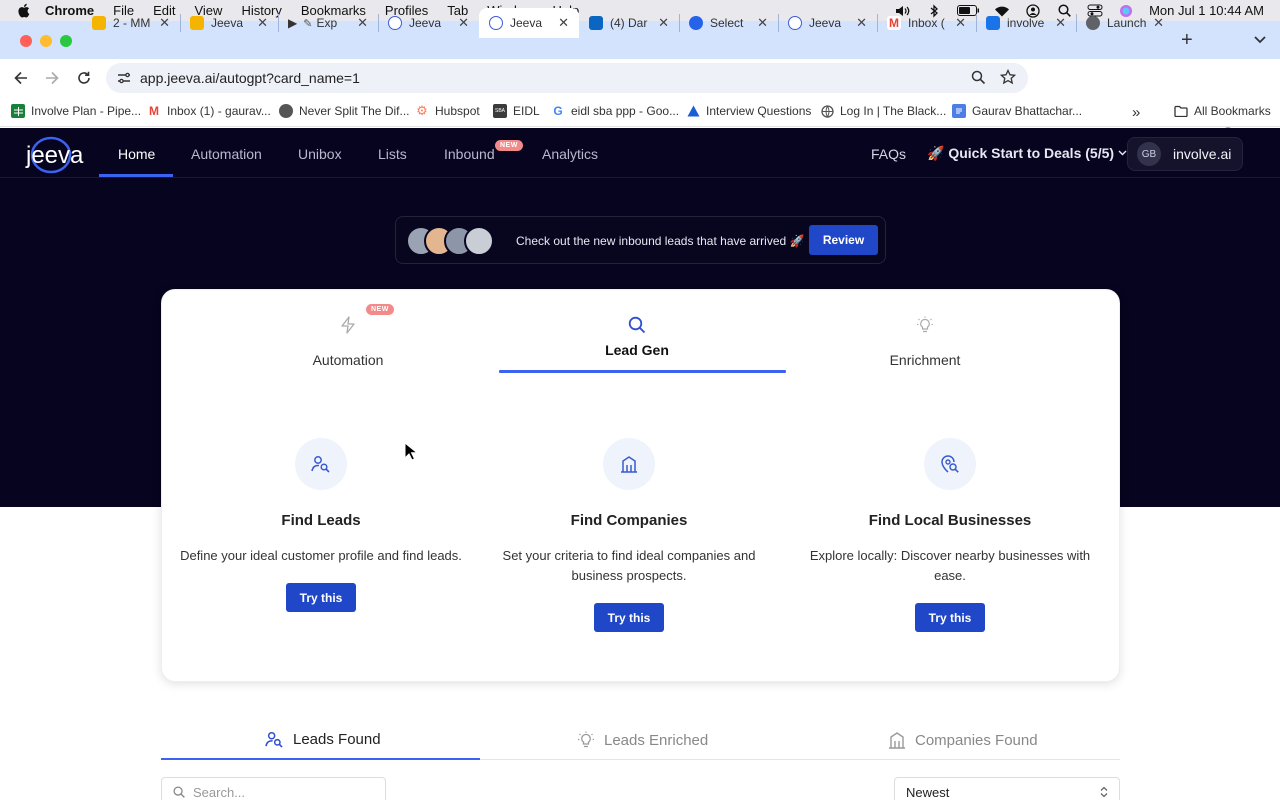 This screenshot has width=1280, height=800. I want to click on browser-tab: ▶ ✎ Exp ✕, so click(328, 23).